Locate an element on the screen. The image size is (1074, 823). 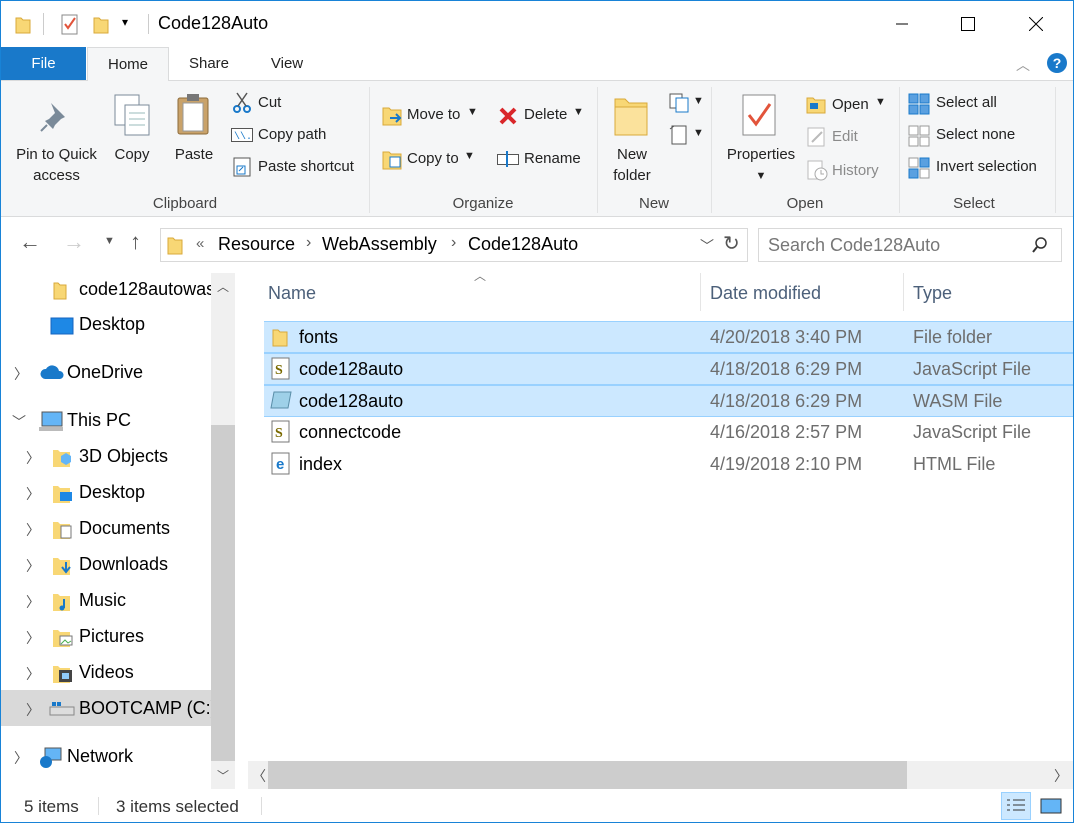
help-icon: ? is located at coordinates (1057, 63).